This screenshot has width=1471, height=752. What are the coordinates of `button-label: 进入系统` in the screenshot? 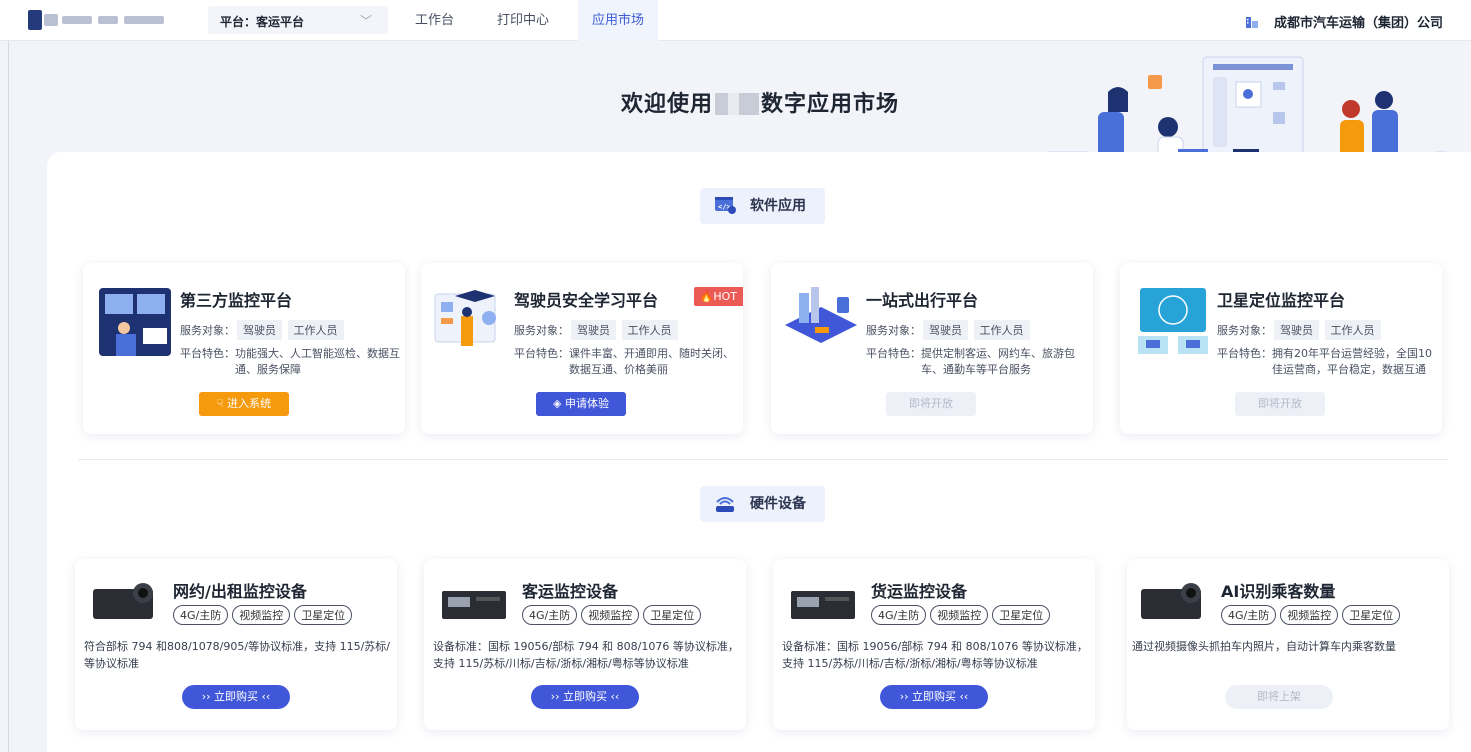 It's located at (249, 403).